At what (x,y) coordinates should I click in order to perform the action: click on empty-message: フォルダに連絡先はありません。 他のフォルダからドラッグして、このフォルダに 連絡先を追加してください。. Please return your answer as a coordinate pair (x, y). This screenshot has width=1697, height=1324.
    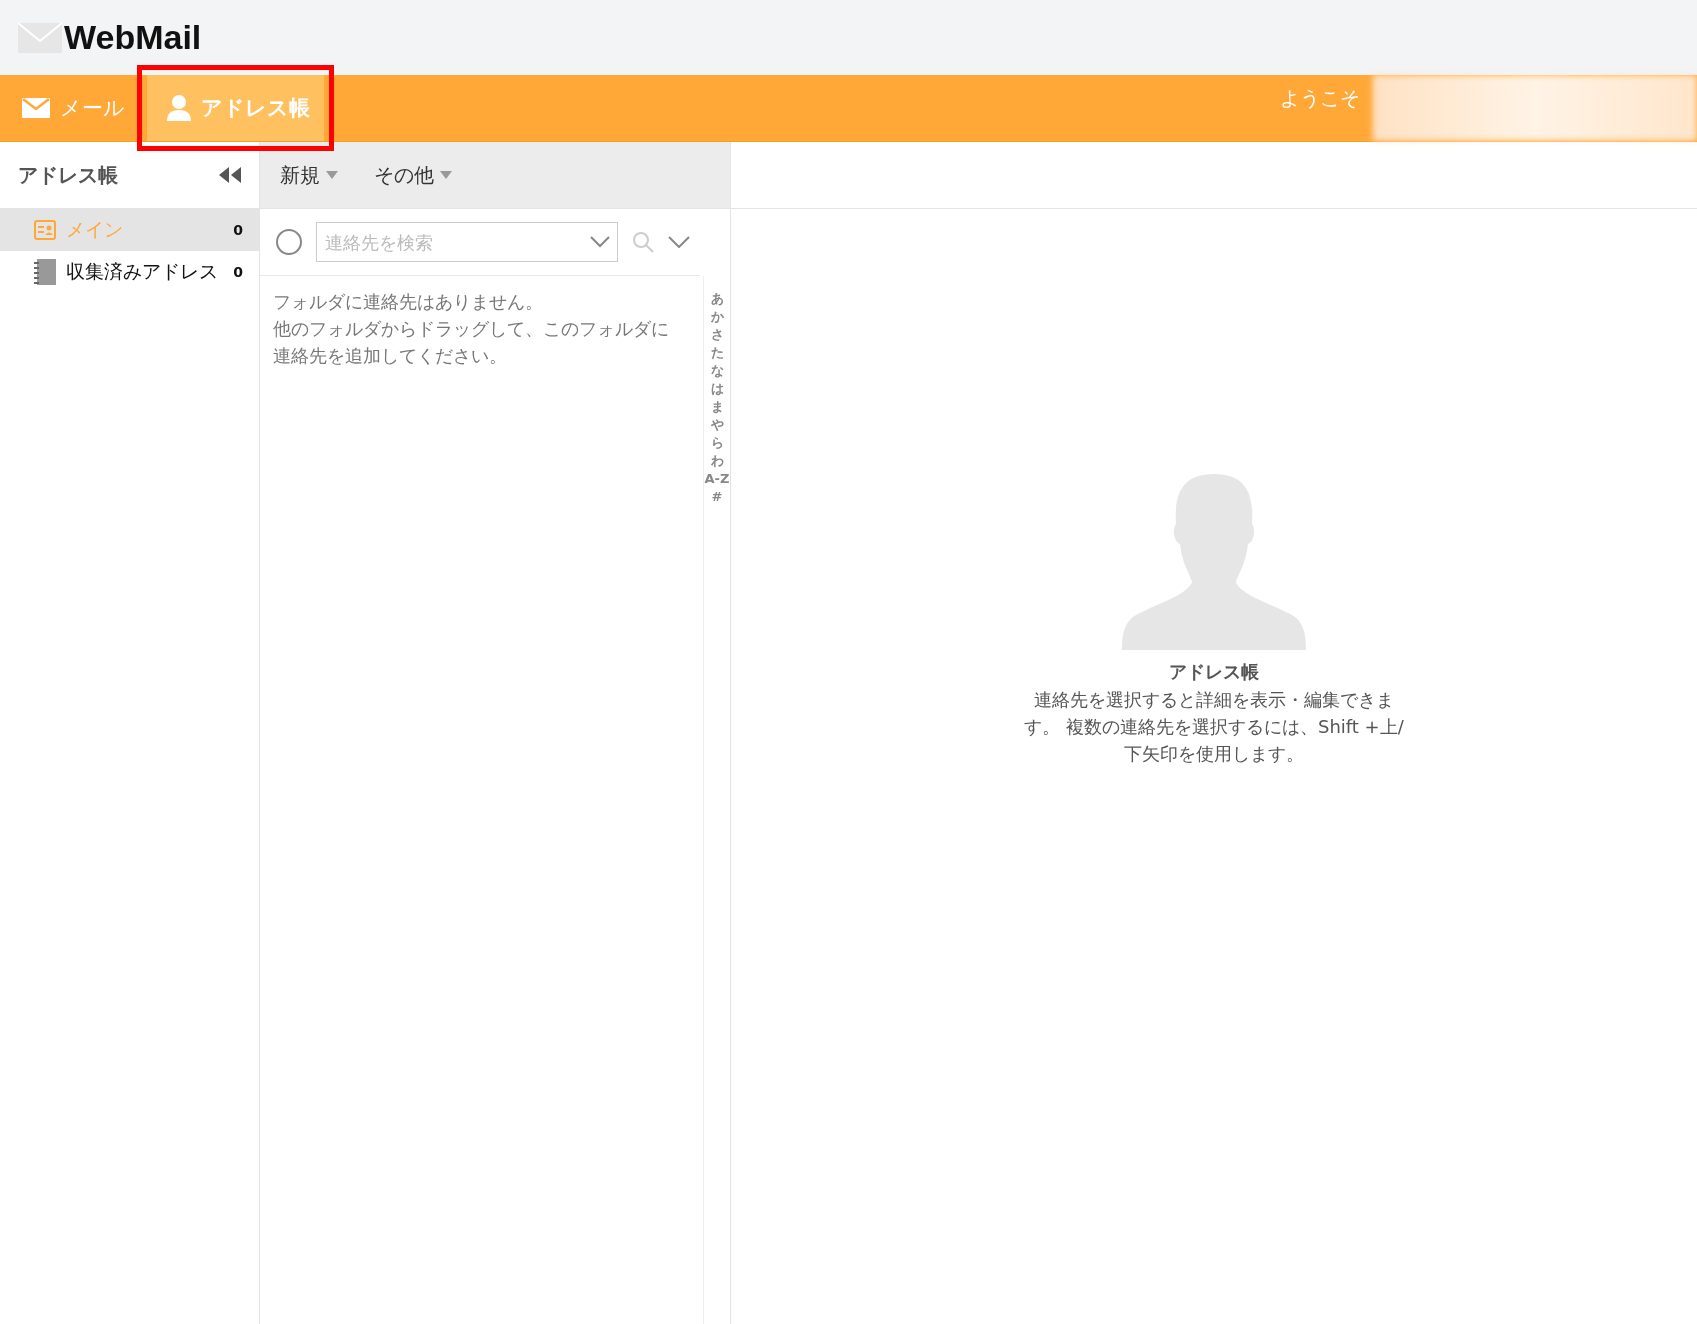
    Looking at the image, I should click on (471, 329).